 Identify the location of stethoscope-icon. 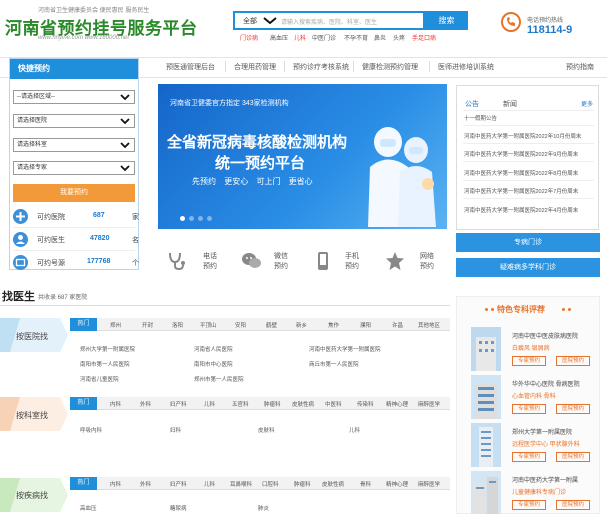
(177, 261).